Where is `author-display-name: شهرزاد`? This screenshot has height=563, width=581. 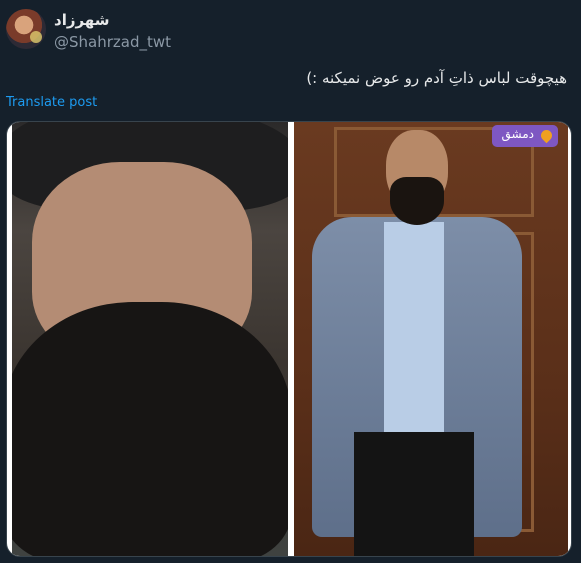 author-display-name: شهرزاد is located at coordinates (81, 20).